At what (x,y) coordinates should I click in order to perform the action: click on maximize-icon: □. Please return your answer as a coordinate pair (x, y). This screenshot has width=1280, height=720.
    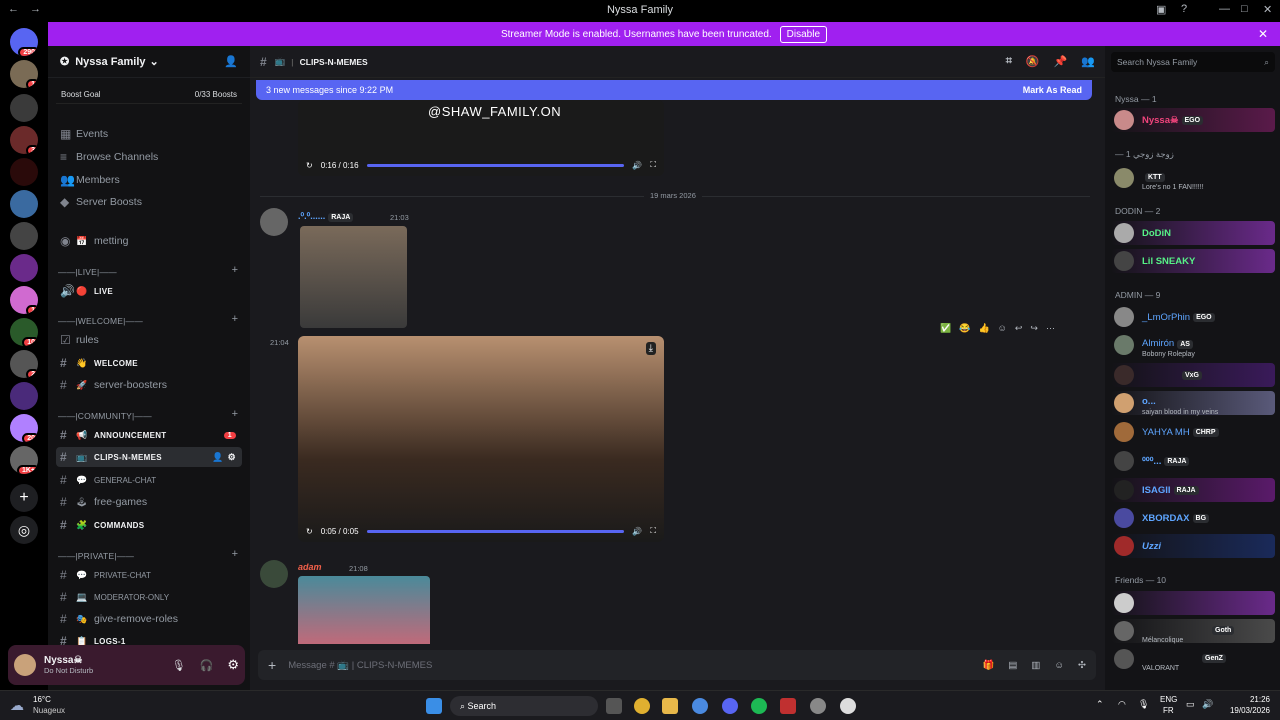
    Looking at the image, I should click on (1244, 9).